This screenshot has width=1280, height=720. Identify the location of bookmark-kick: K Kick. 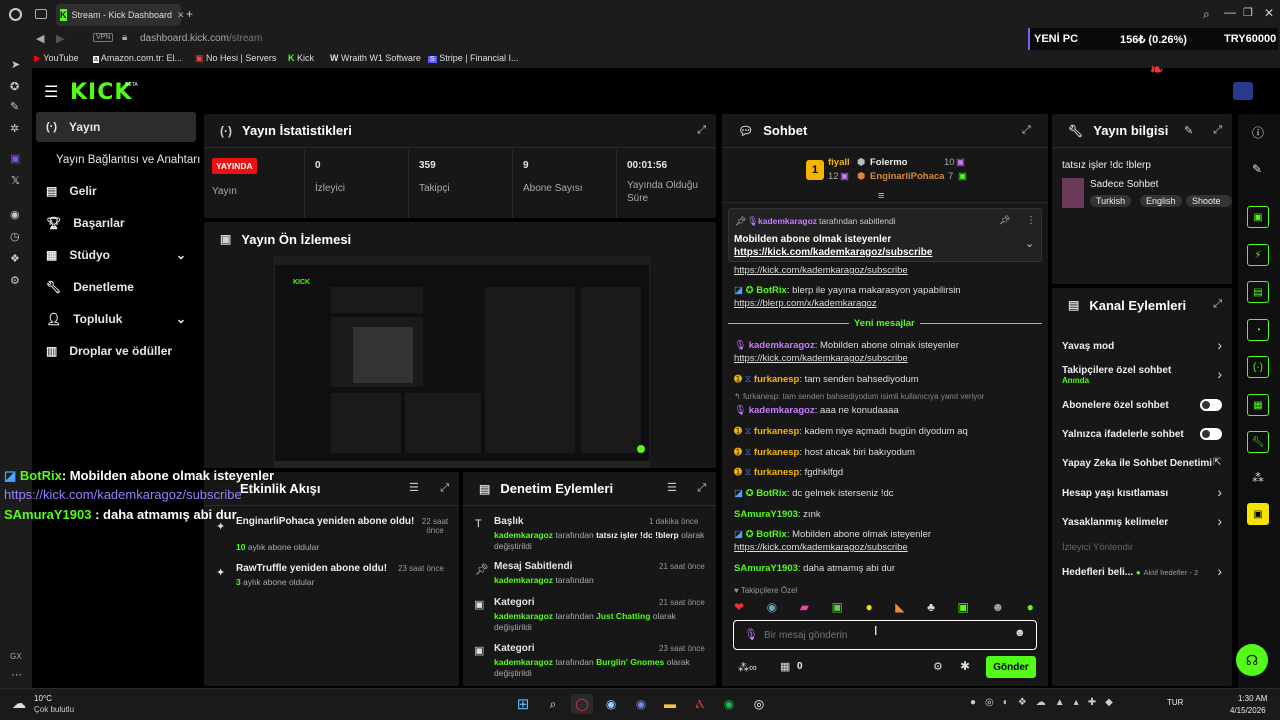
(301, 58).